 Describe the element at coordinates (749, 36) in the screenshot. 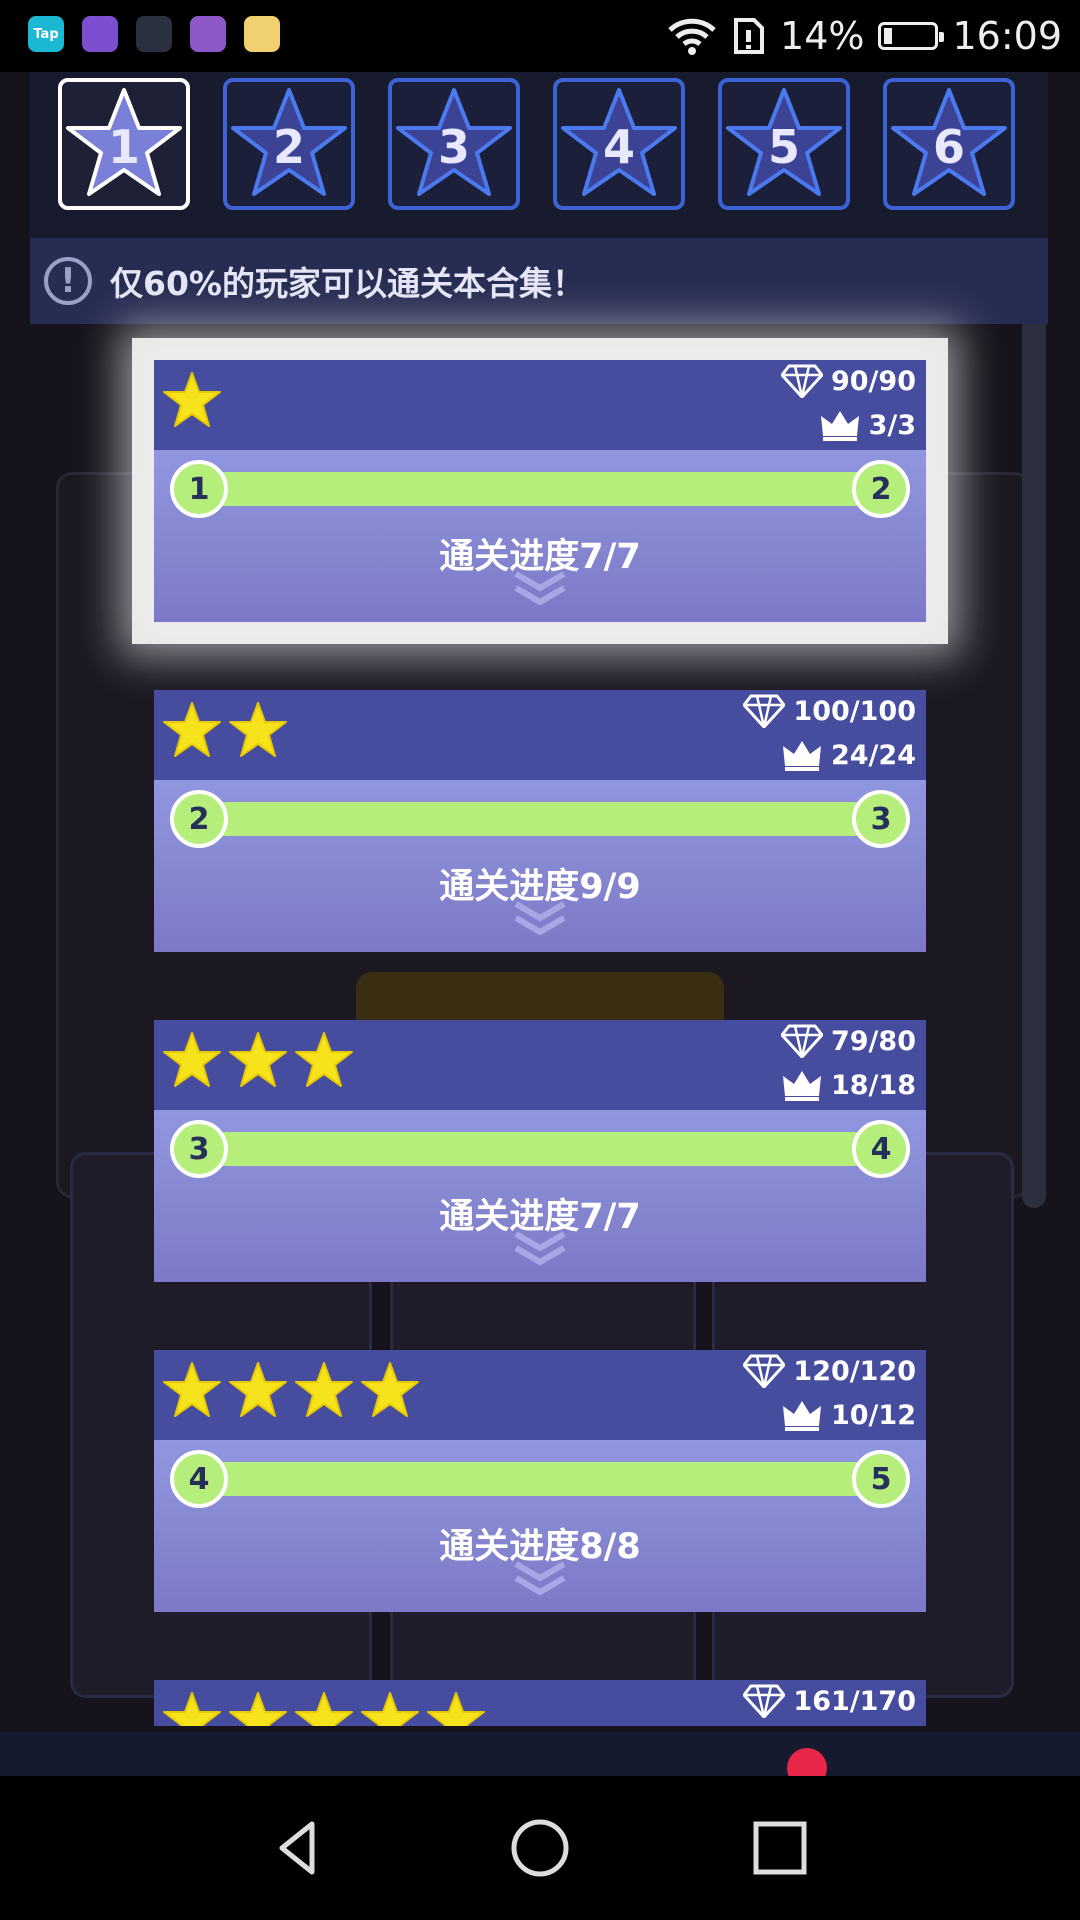

I see `sim-alert-icon` at that location.